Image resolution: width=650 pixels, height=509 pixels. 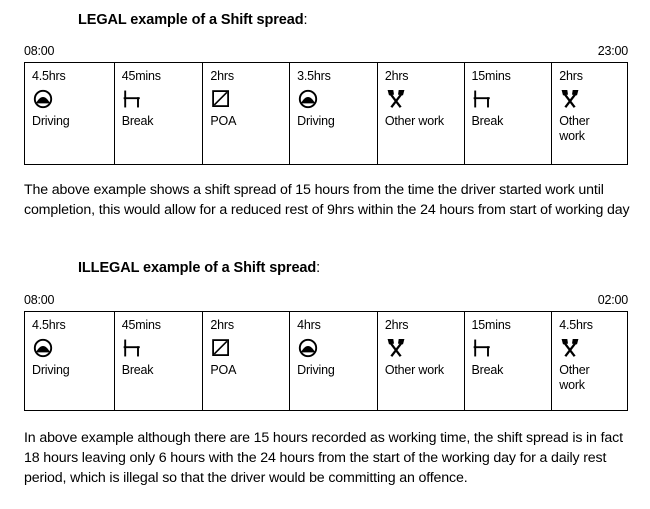 What do you see at coordinates (589, 361) in the screenshot?
I see `shift-cell: 4.5hrs Other work` at bounding box center [589, 361].